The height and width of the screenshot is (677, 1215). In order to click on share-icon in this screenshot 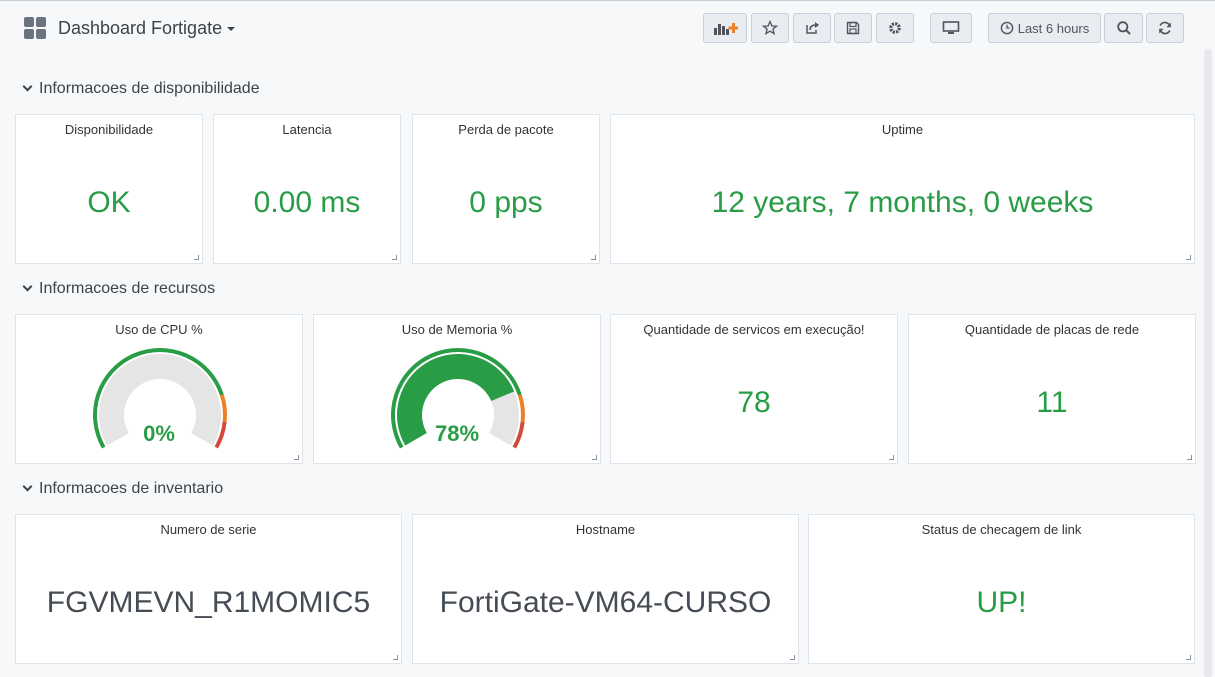, I will do `click(812, 28)`.